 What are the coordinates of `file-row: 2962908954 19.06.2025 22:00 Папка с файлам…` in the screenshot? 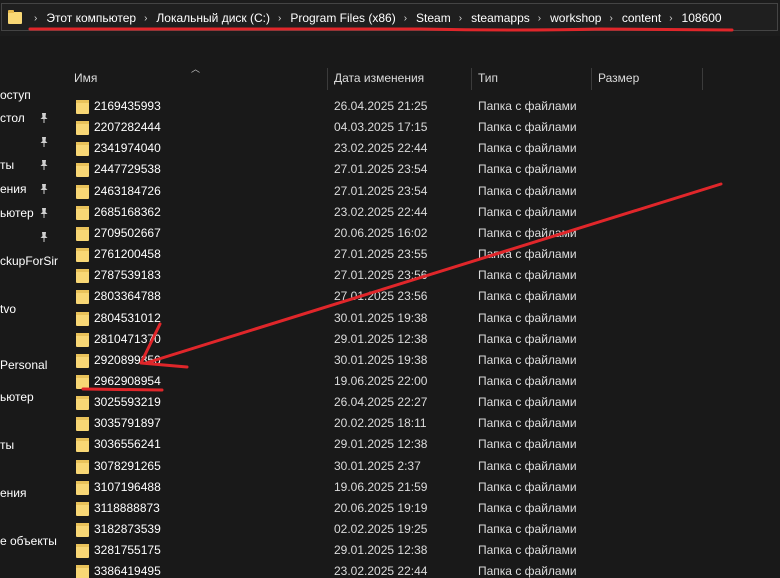 It's located at (419, 381).